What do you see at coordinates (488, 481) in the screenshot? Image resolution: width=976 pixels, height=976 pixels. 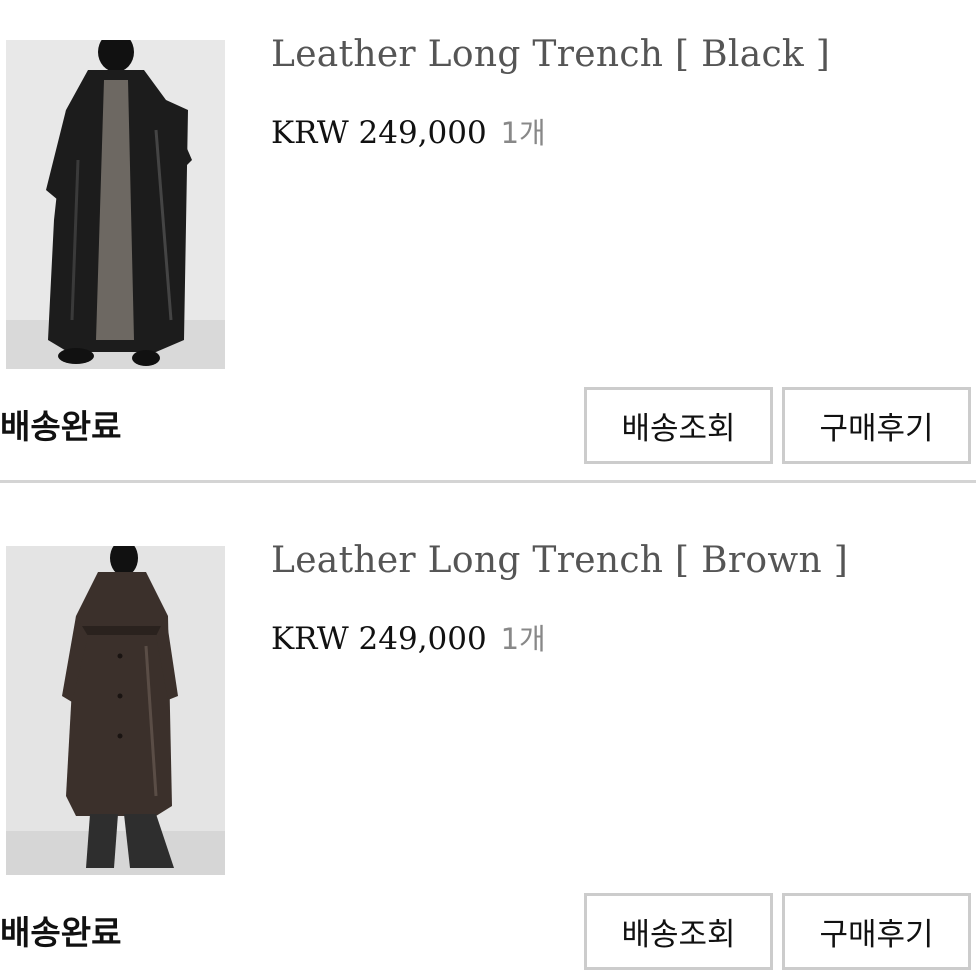 I see `divider` at bounding box center [488, 481].